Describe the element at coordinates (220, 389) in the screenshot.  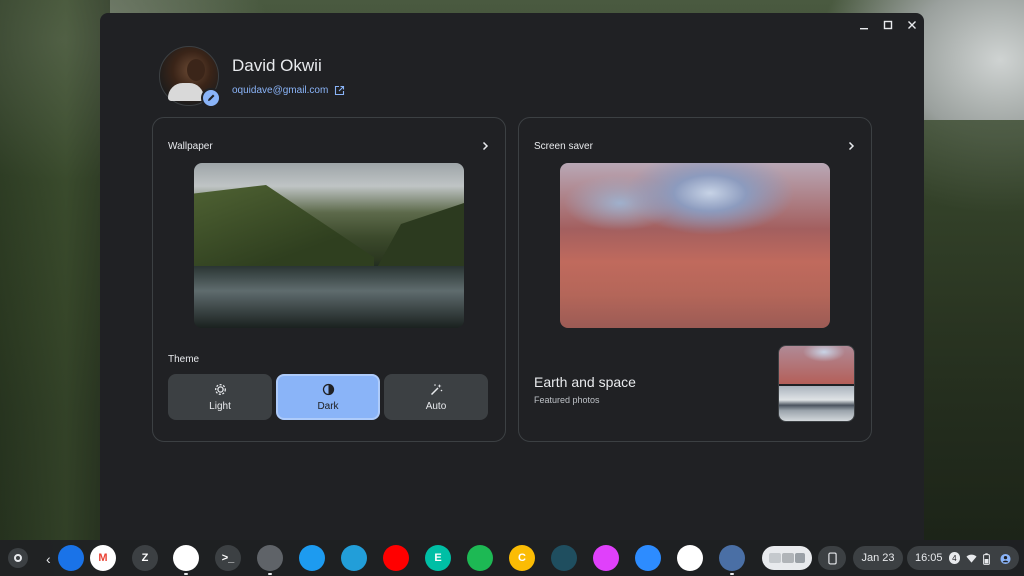
I see `sun-gear-icon` at that location.